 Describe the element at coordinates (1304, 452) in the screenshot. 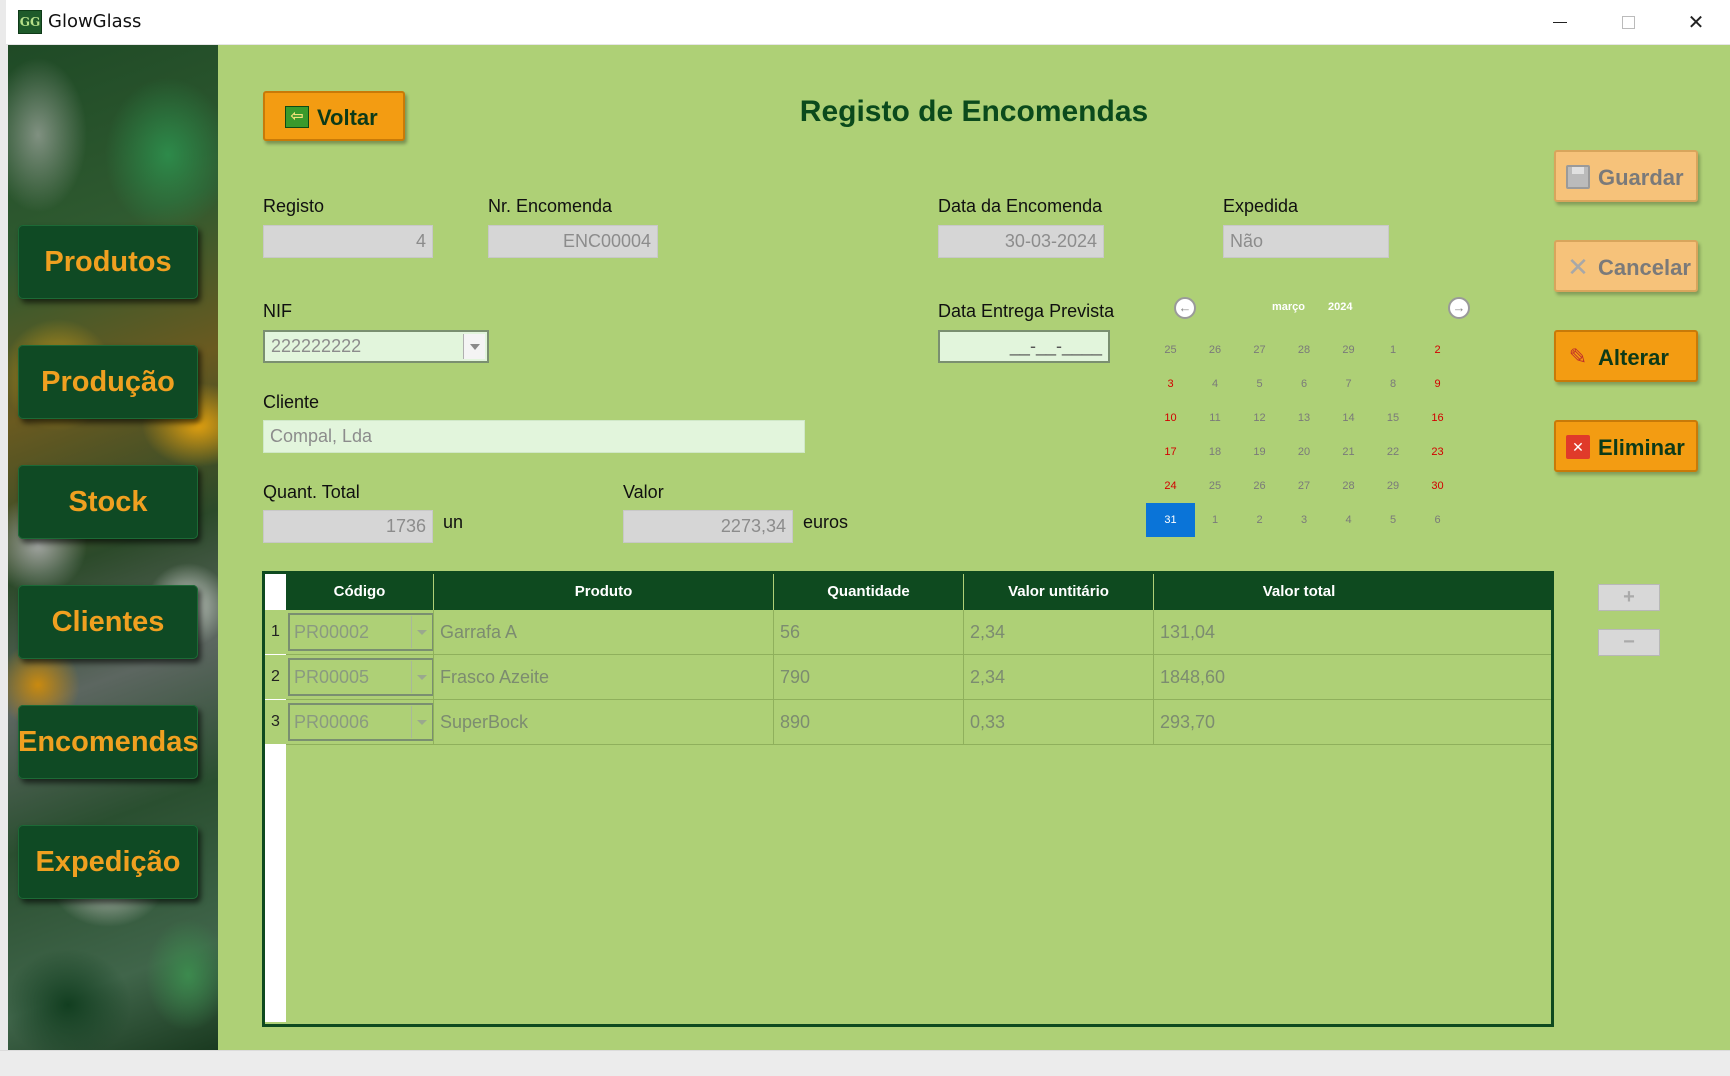

I see `calendar-day: 20` at that location.